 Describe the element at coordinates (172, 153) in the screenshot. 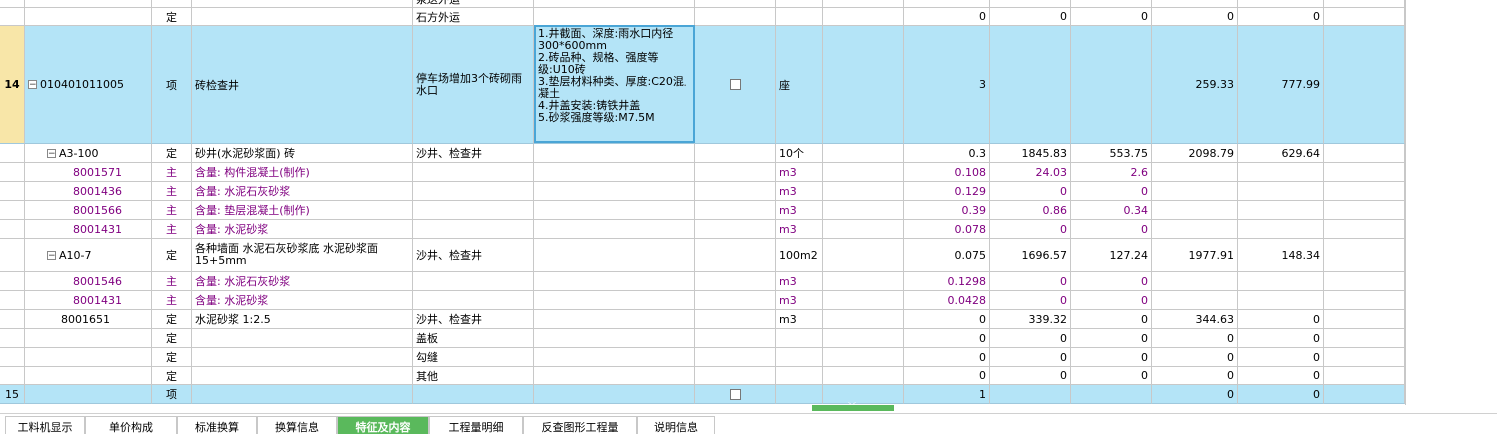

I see `type-cell: 定` at that location.